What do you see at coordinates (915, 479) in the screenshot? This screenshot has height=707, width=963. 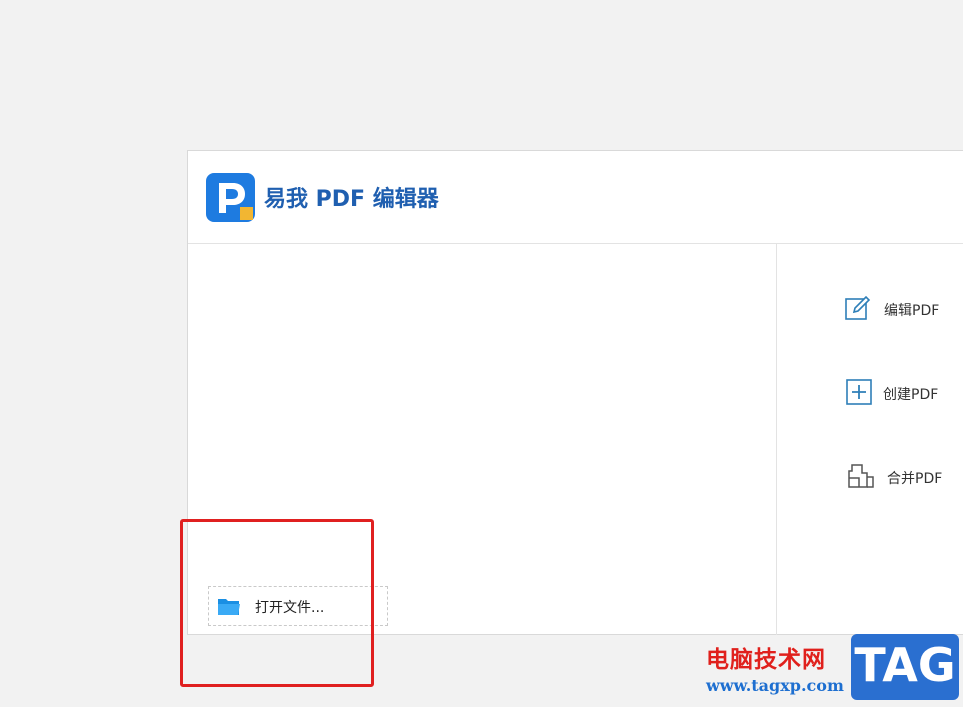 I see `merge-pdf-label: 合并PDF` at bounding box center [915, 479].